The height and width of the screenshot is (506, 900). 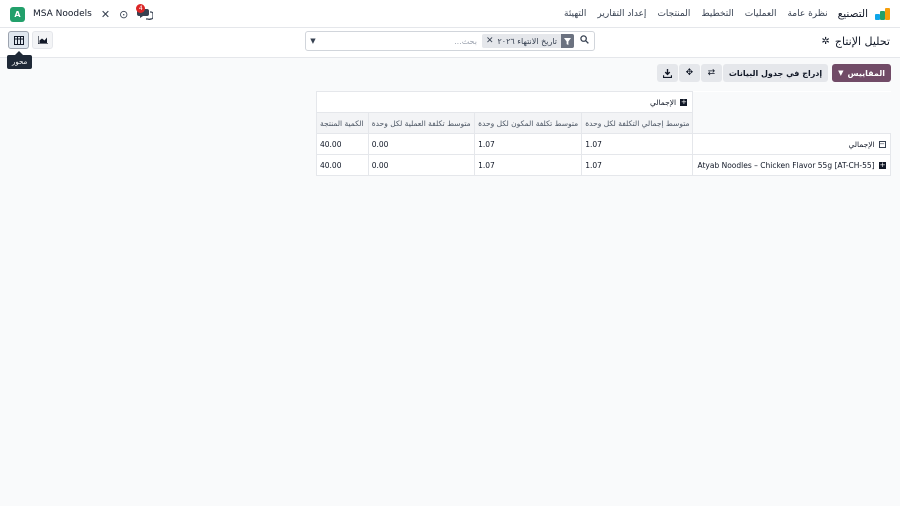 I want to click on table-row: − الإجمالي 1.07 1.07 0.00 40.00, so click(x=603, y=144).